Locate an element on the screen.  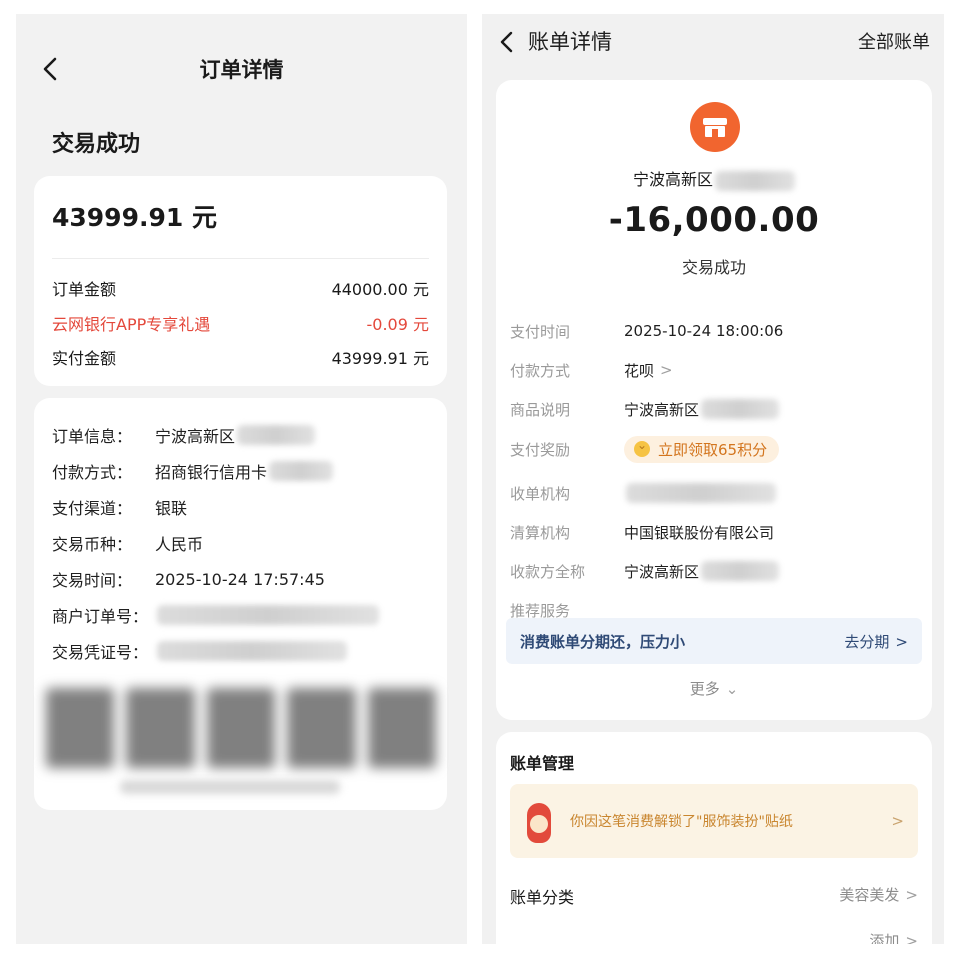
order-amount-row: 订单金额 44000.00 元 is located at coordinates (240, 288).